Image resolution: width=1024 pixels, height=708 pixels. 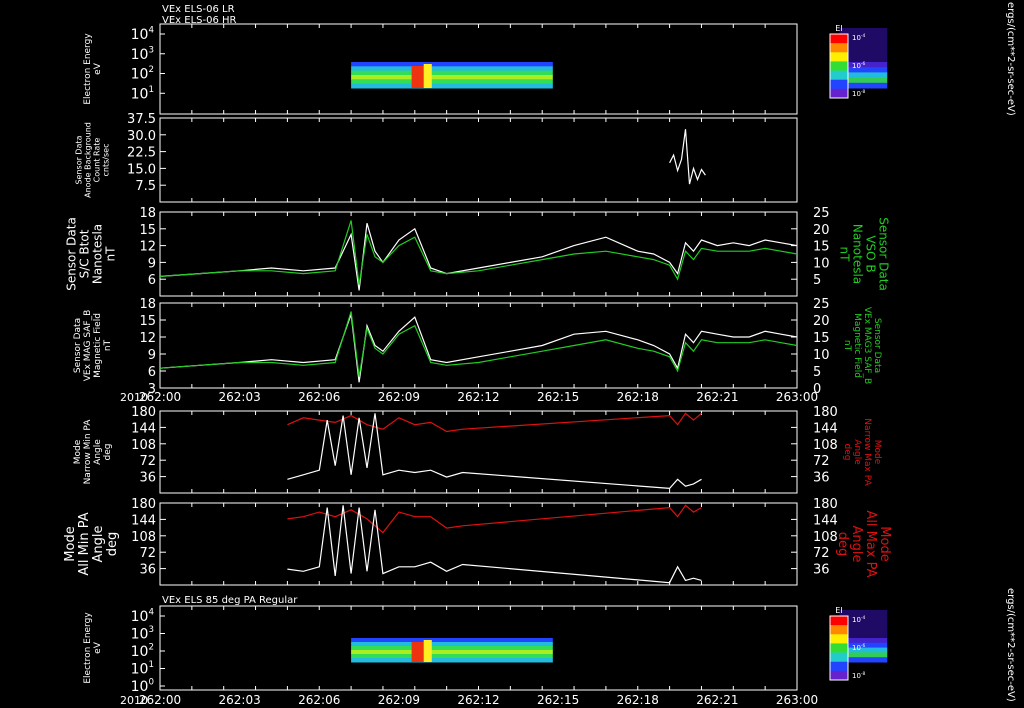 I want to click on panel-ylabel: Narrow Min PA, so click(x=88, y=452).